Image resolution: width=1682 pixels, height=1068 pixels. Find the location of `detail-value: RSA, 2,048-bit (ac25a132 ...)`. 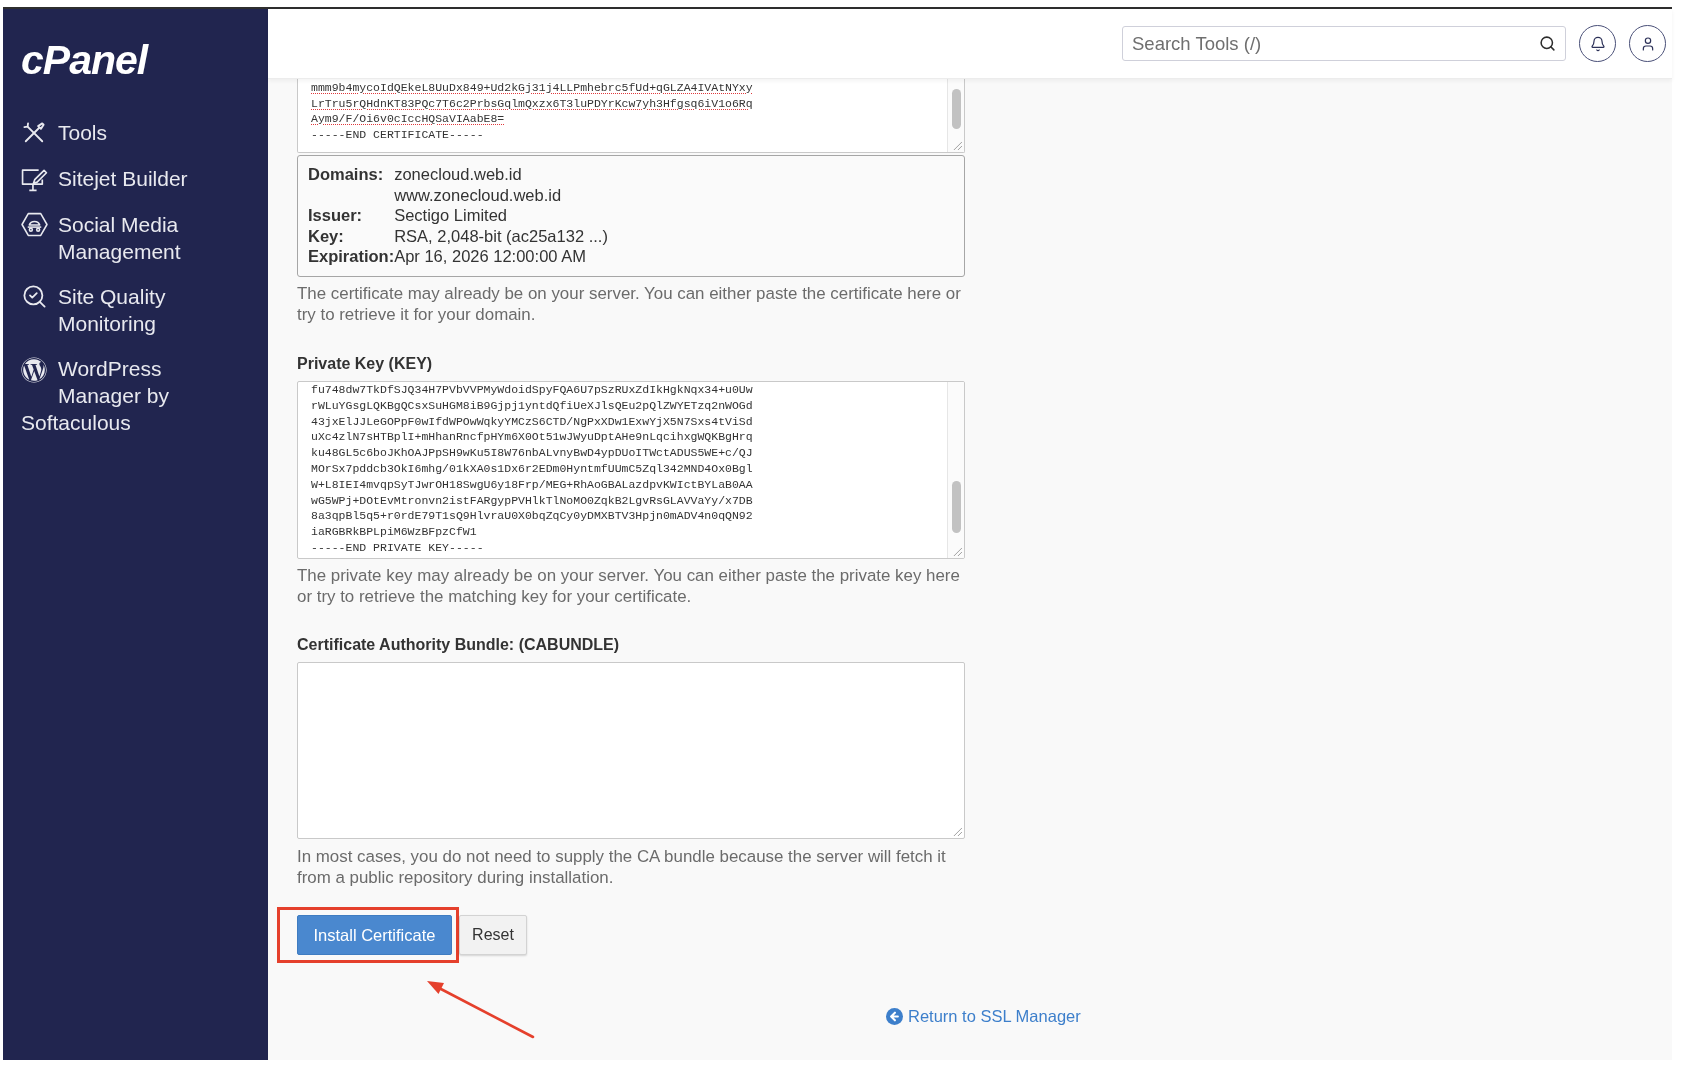

detail-value: RSA, 2,048-bit (ac25a132 ...) is located at coordinates (501, 236).